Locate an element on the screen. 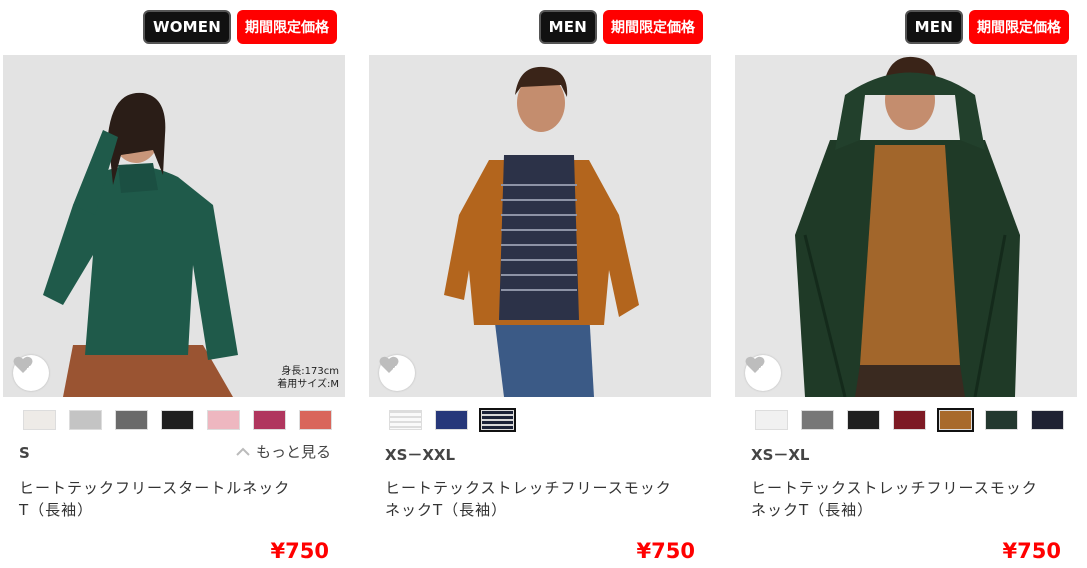  size-range: XS－XL is located at coordinates (780, 455).